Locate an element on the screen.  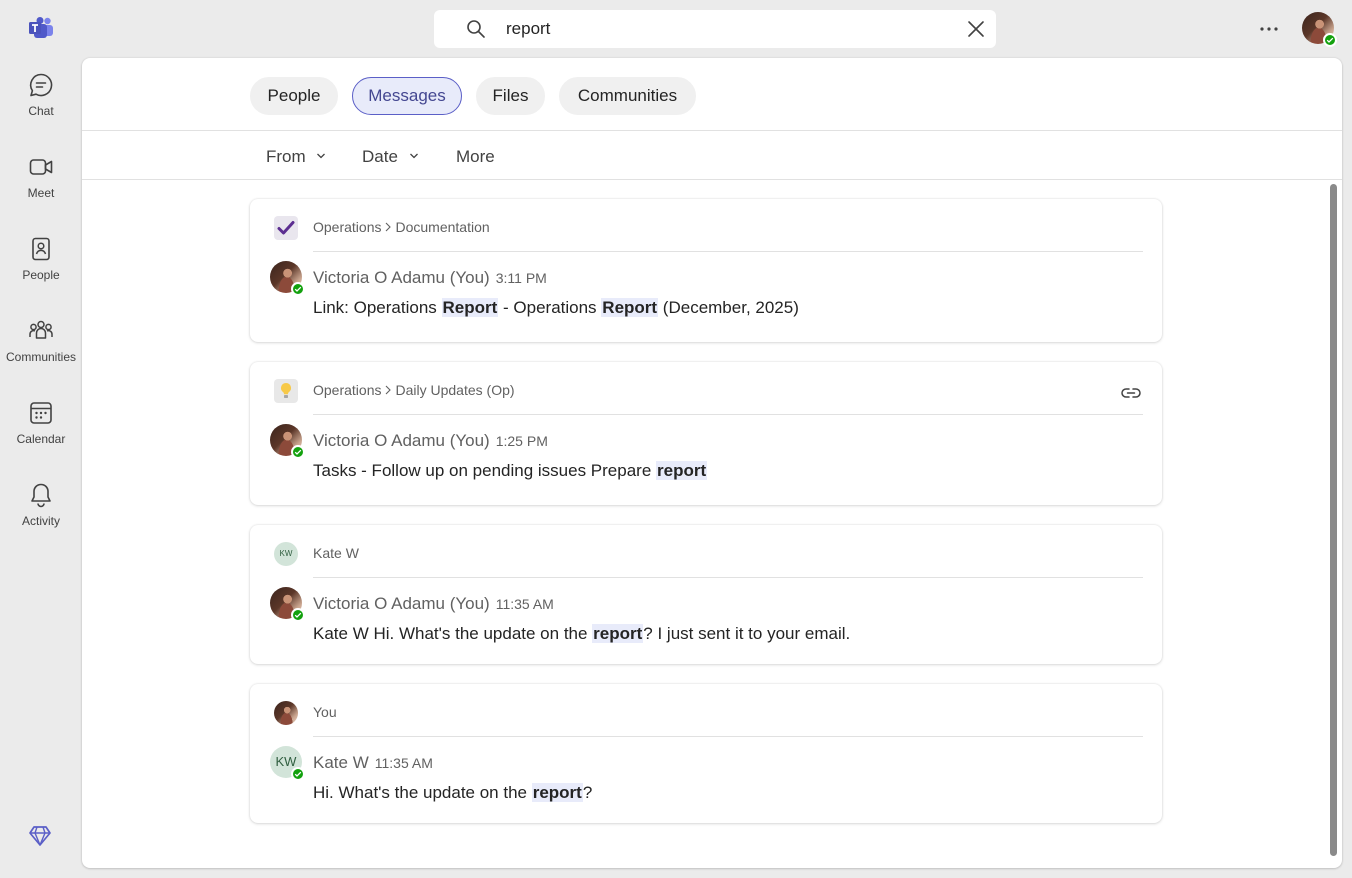
rail-item-label: Meet is located at coordinates (41, 193).